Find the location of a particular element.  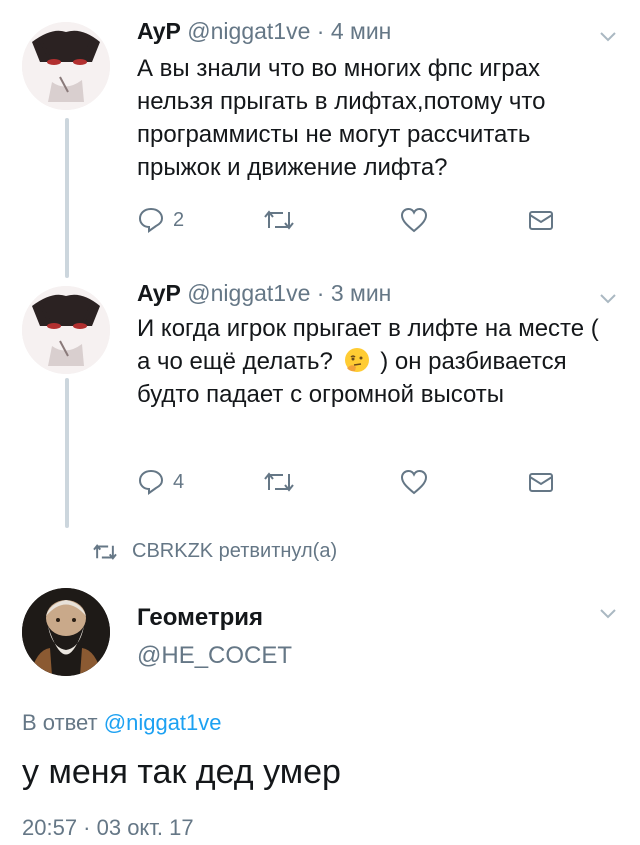

reply-mention-link: @niggat1ve is located at coordinates (163, 722).